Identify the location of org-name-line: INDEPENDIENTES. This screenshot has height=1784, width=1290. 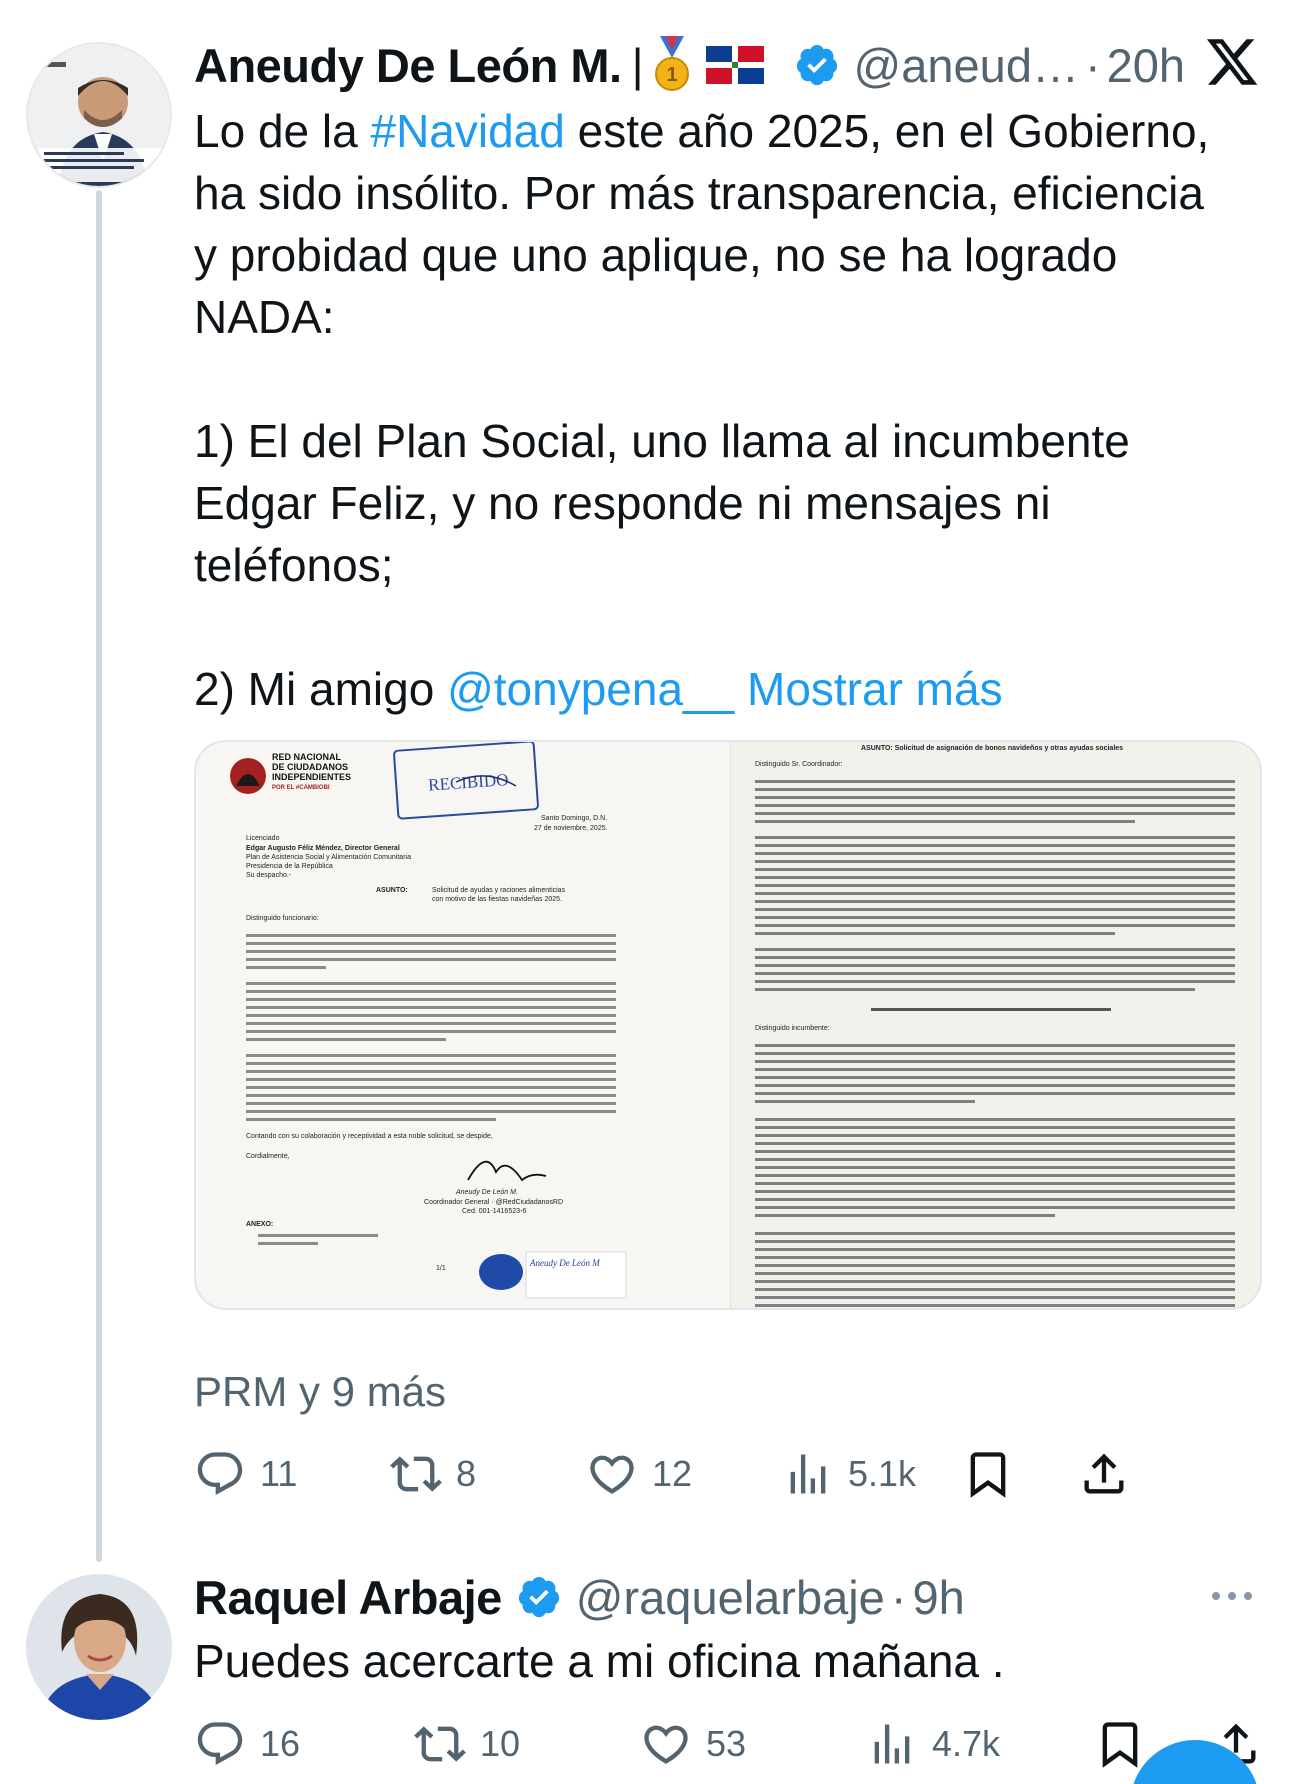
(311, 777).